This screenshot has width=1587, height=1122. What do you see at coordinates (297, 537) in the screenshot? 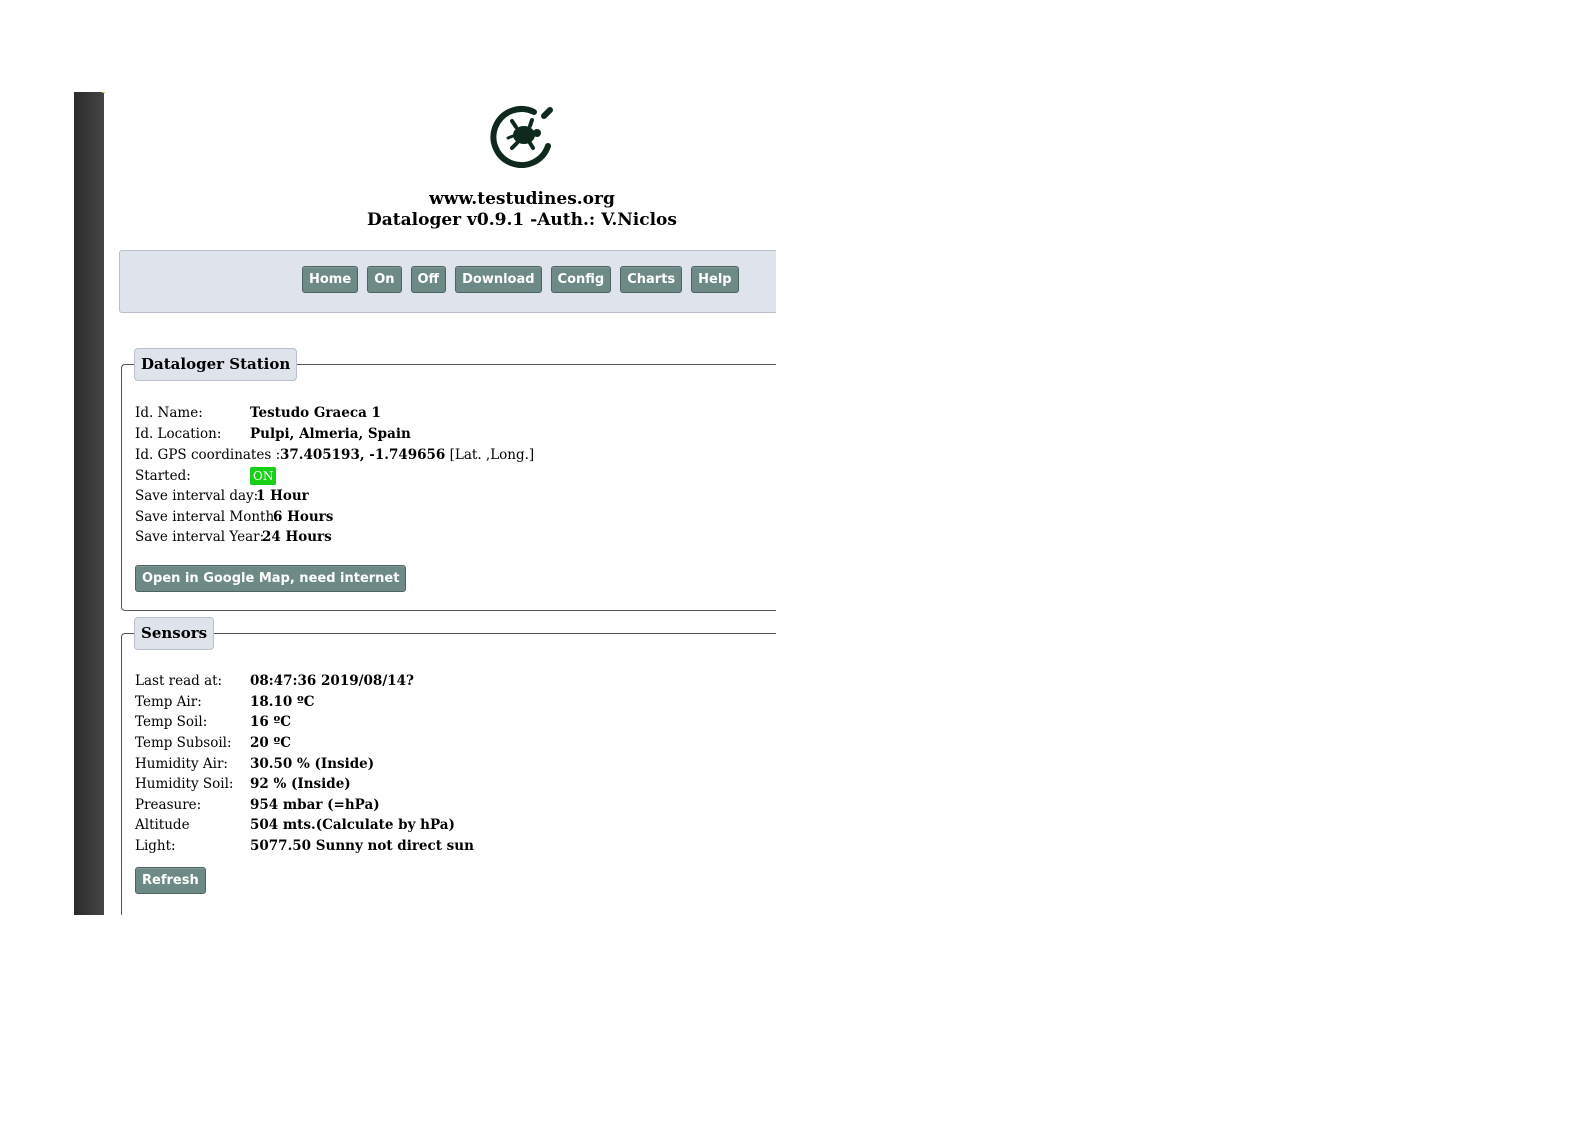
I see `year-interval-value: 24 Hours` at bounding box center [297, 537].